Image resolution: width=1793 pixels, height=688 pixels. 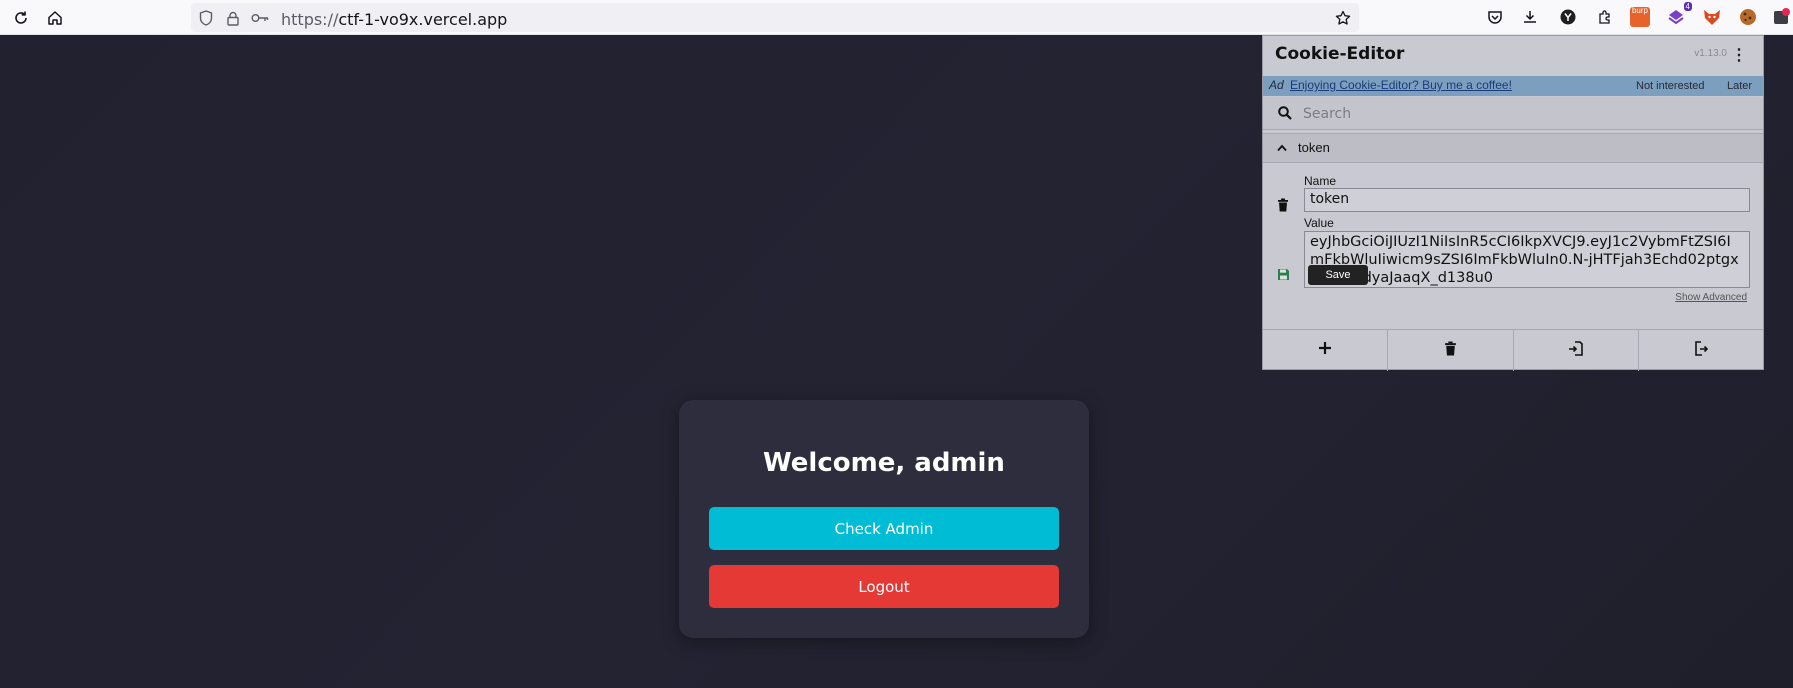 What do you see at coordinates (1530, 17) in the screenshot?
I see `downloads-icon` at bounding box center [1530, 17].